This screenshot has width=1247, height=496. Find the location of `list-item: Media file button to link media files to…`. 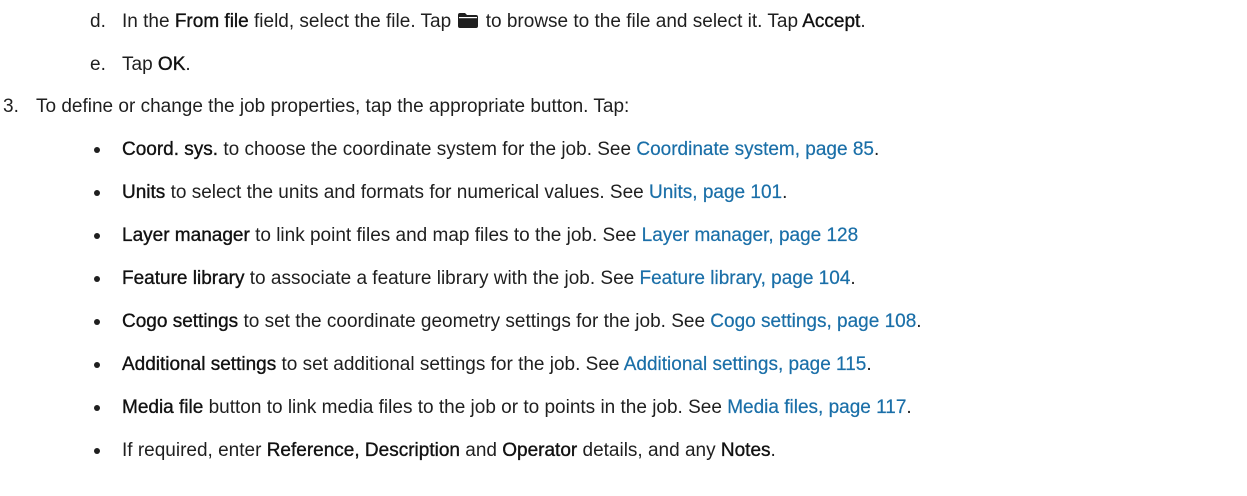

list-item: Media file button to link media files to… is located at coordinates (517, 408).